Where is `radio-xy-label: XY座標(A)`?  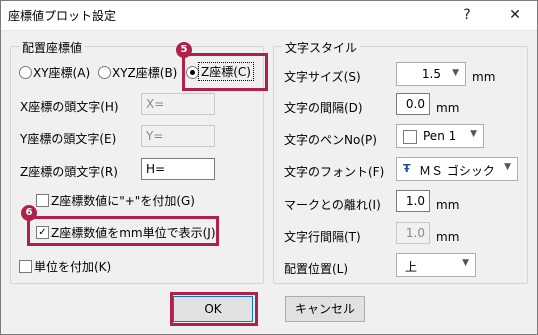
radio-xy-label: XY座標(A) is located at coordinates (61, 72).